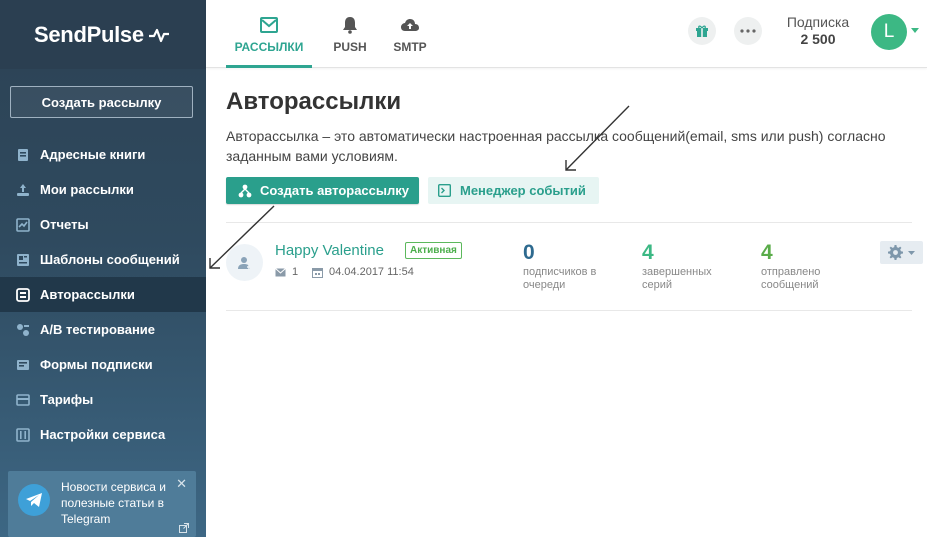  Describe the element at coordinates (677, 278) in the screenshot. I see `stat-completed-label: завершенных серий` at that location.